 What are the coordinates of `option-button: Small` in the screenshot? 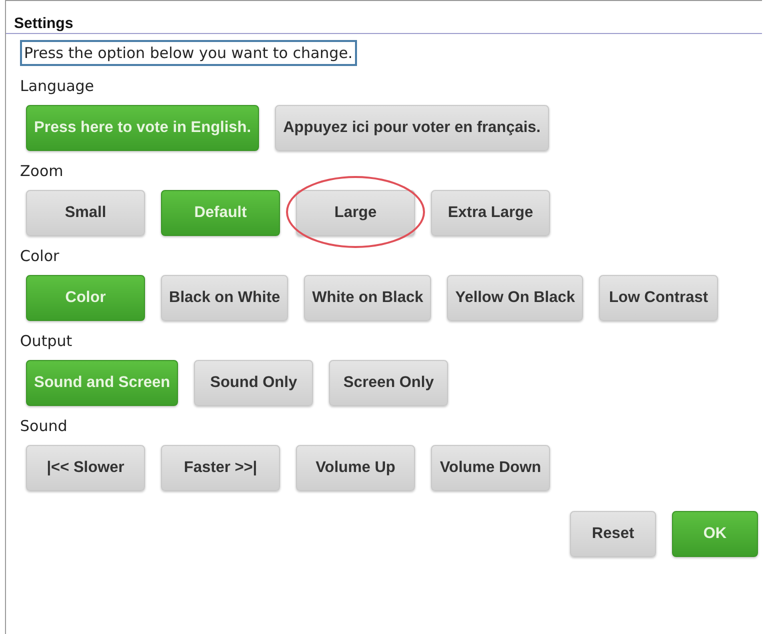 It's located at (85, 213).